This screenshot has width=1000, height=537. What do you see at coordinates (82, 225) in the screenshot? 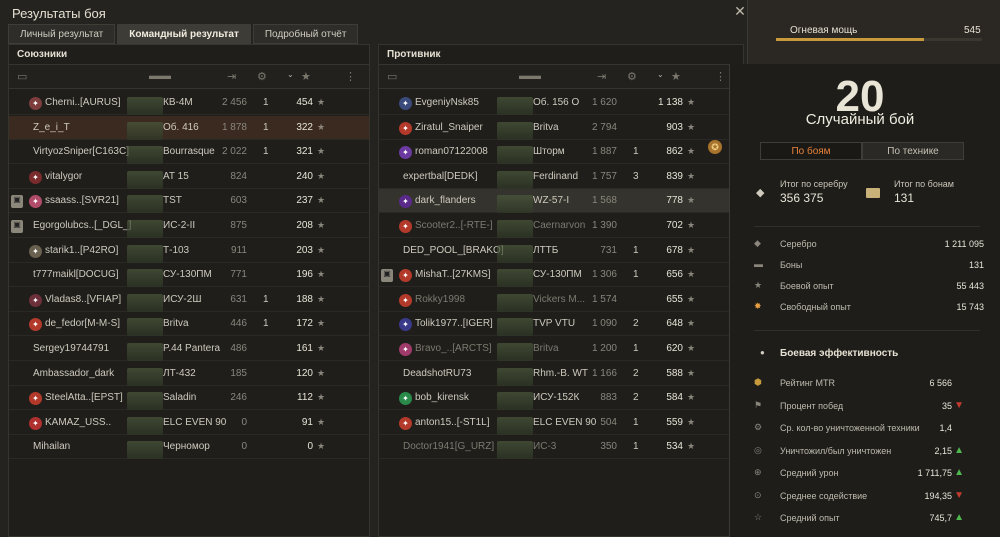
I see `player-name: Egorgolubcs..[_DGL_]` at bounding box center [82, 225].